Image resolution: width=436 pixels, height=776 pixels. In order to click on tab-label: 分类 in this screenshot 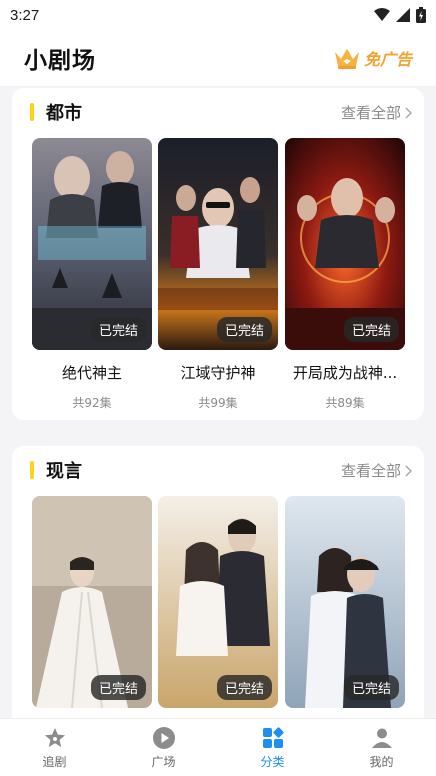, I will do `click(272, 761)`.